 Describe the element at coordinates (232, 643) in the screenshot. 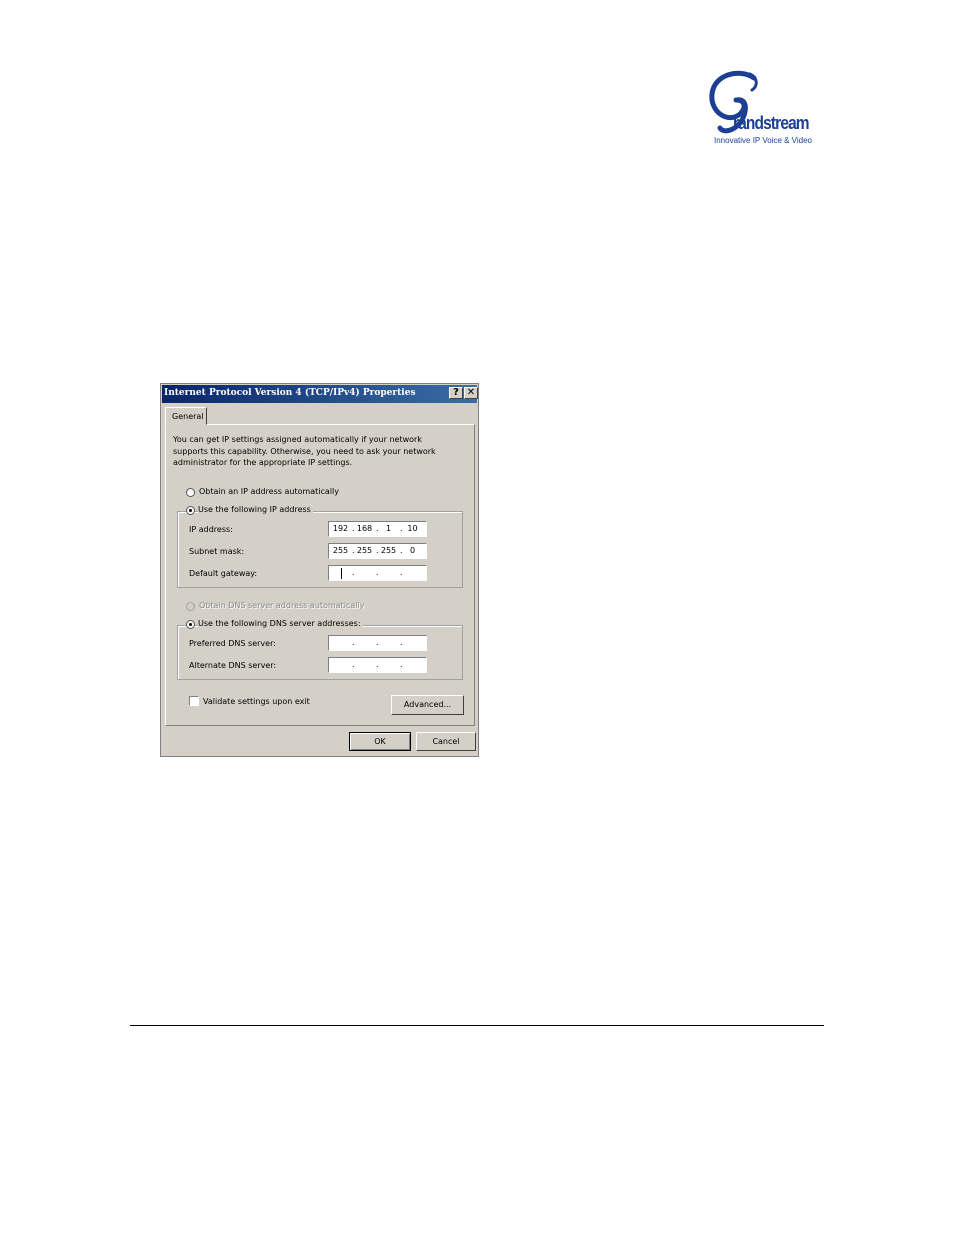

I see `preferred-dns-label: Preferred DNS server:` at that location.